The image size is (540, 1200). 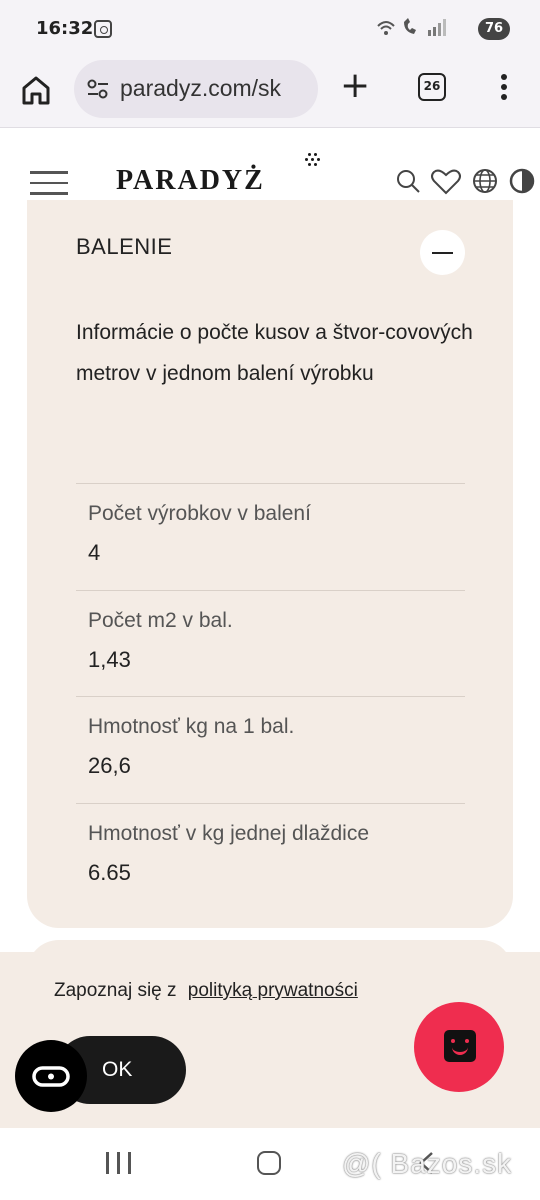 I want to click on spec-value: 26,6, so click(x=109, y=765).